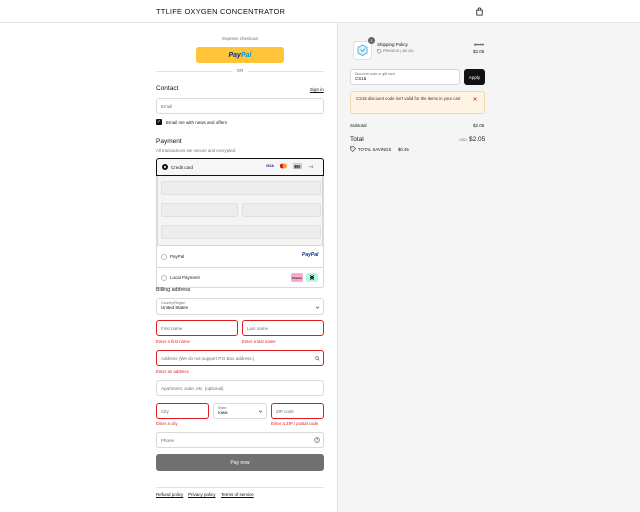 The height and width of the screenshot is (512, 640). What do you see at coordinates (479, 44) in the screenshot?
I see `item-original-price: $3.00` at bounding box center [479, 44].